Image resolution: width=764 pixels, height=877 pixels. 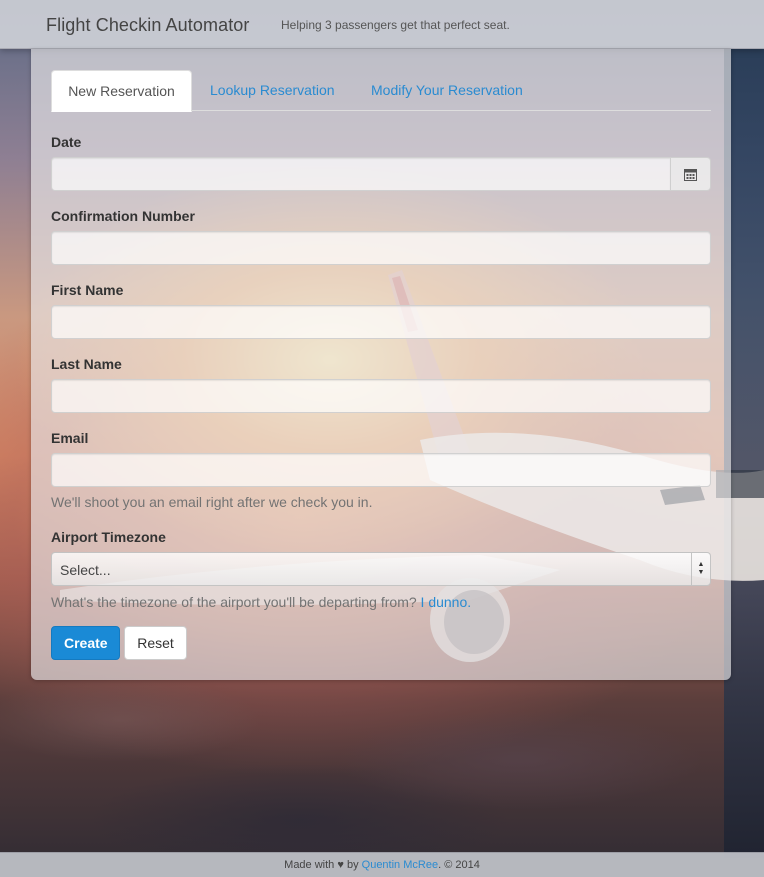 What do you see at coordinates (352, 865) in the screenshot?
I see `footer-by: by` at bounding box center [352, 865].